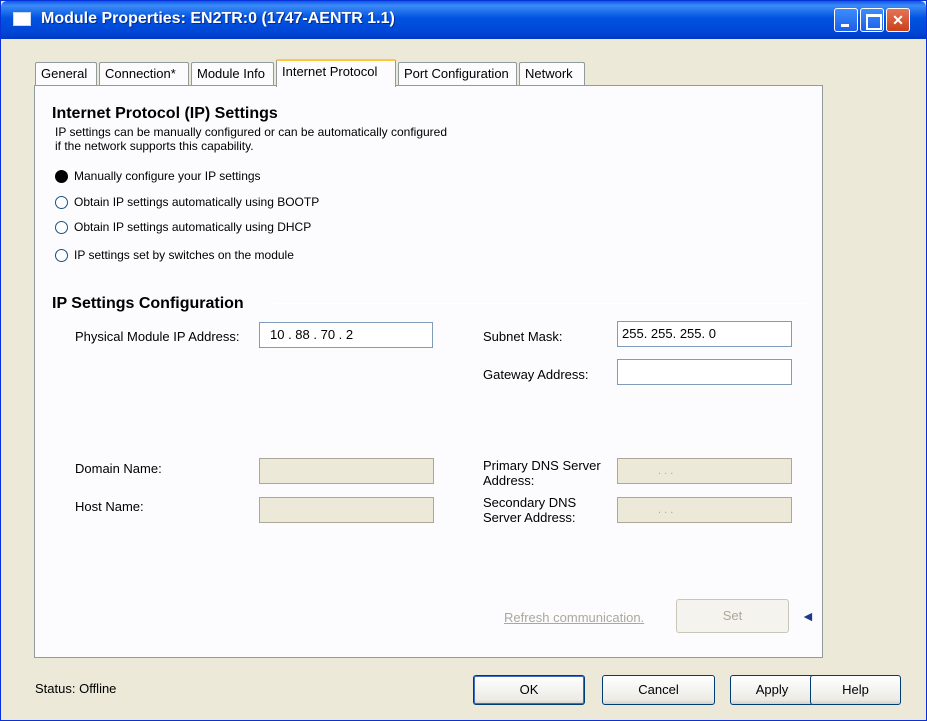 The width and height of the screenshot is (927, 721). What do you see at coordinates (346, 510) in the screenshot?
I see `host-name-field` at bounding box center [346, 510].